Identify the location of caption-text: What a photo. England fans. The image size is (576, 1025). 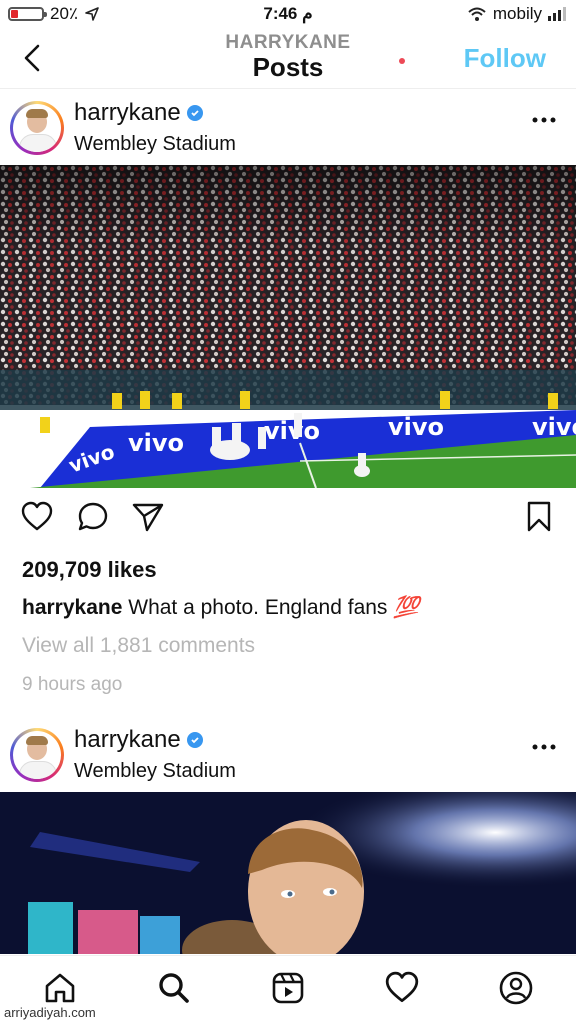
(258, 607).